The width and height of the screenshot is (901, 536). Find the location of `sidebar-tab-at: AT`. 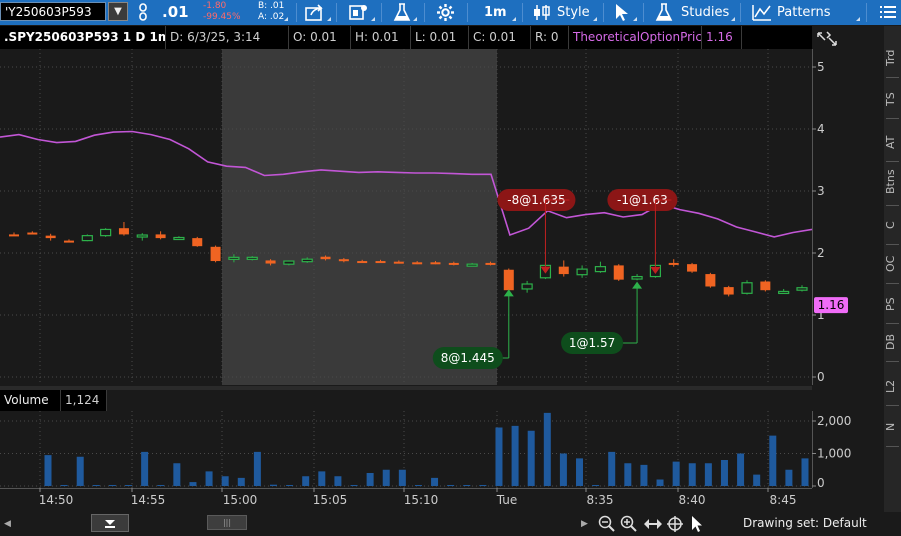

sidebar-tab-at: AT is located at coordinates (892, 142).